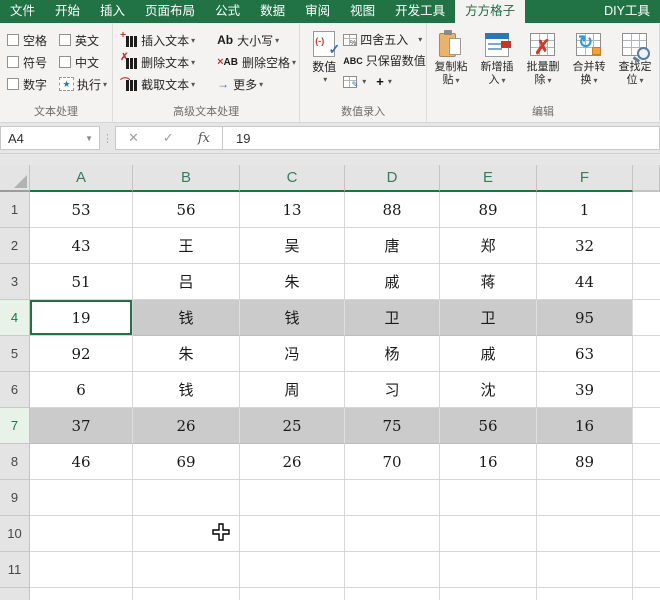 This screenshot has height=600, width=660. I want to click on checkbox-space: 空格, so click(33, 40).